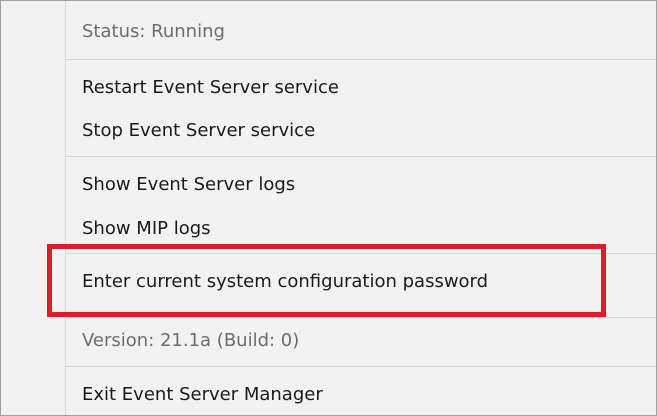  What do you see at coordinates (361, 395) in the screenshot?
I see `exit-manager-menu-item: Exit Event Server Manager` at bounding box center [361, 395].